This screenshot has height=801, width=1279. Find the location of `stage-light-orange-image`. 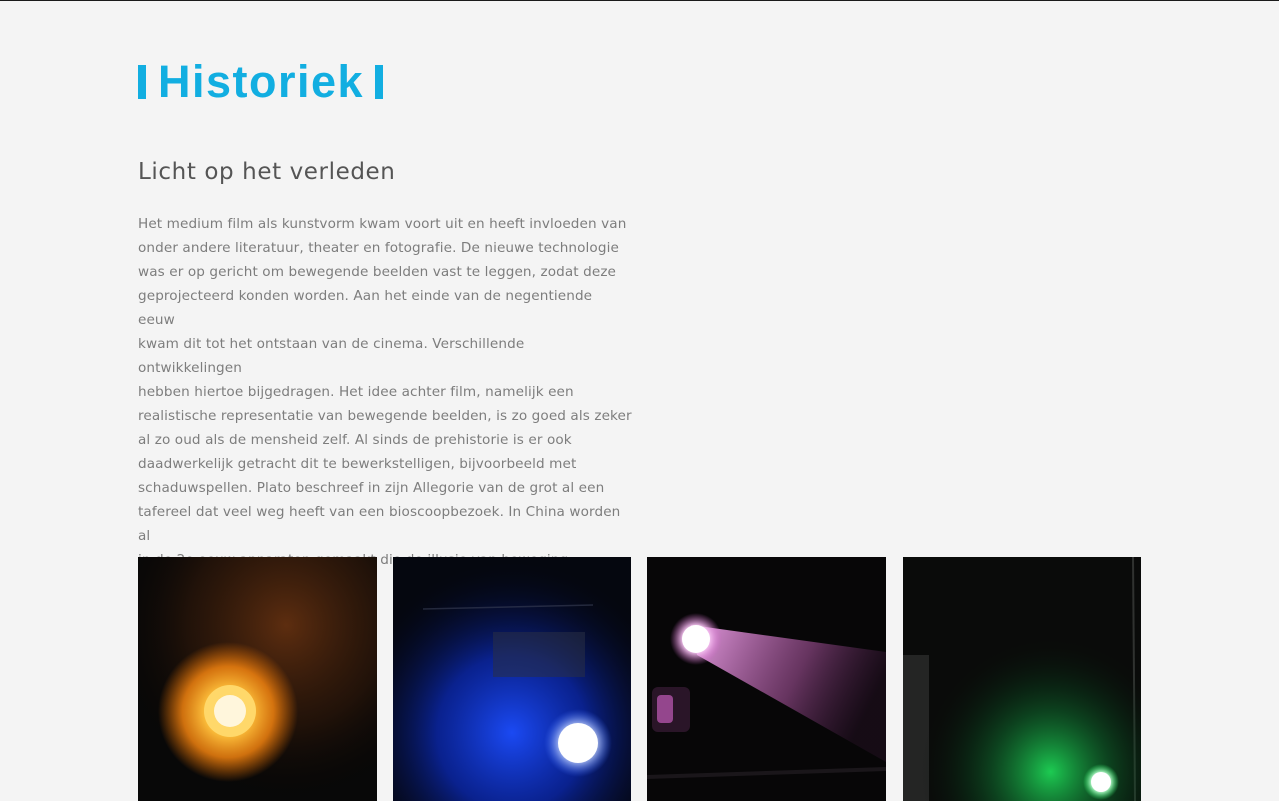

stage-light-orange-image is located at coordinates (257, 679).